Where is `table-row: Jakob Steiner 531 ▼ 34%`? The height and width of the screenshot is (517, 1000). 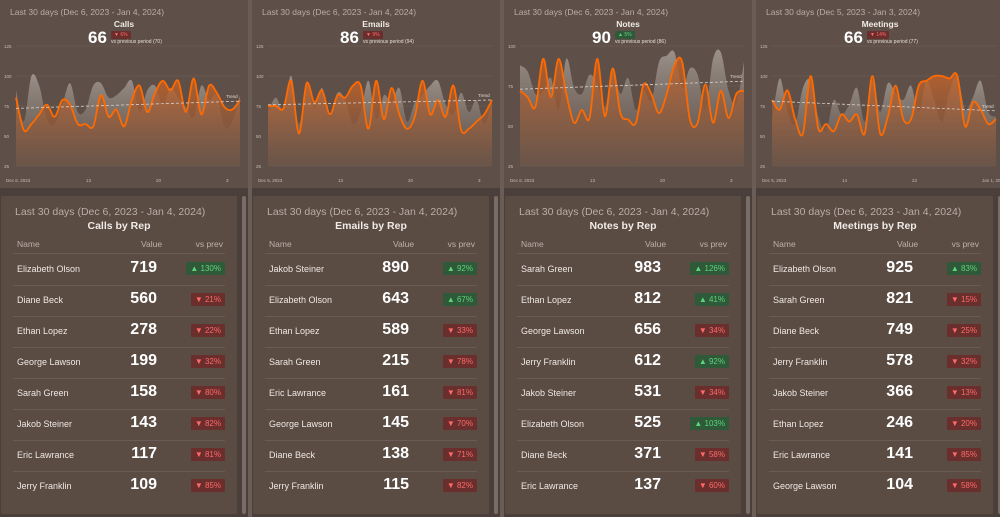 table-row: Jakob Steiner 531 ▼ 34% is located at coordinates (623, 393).